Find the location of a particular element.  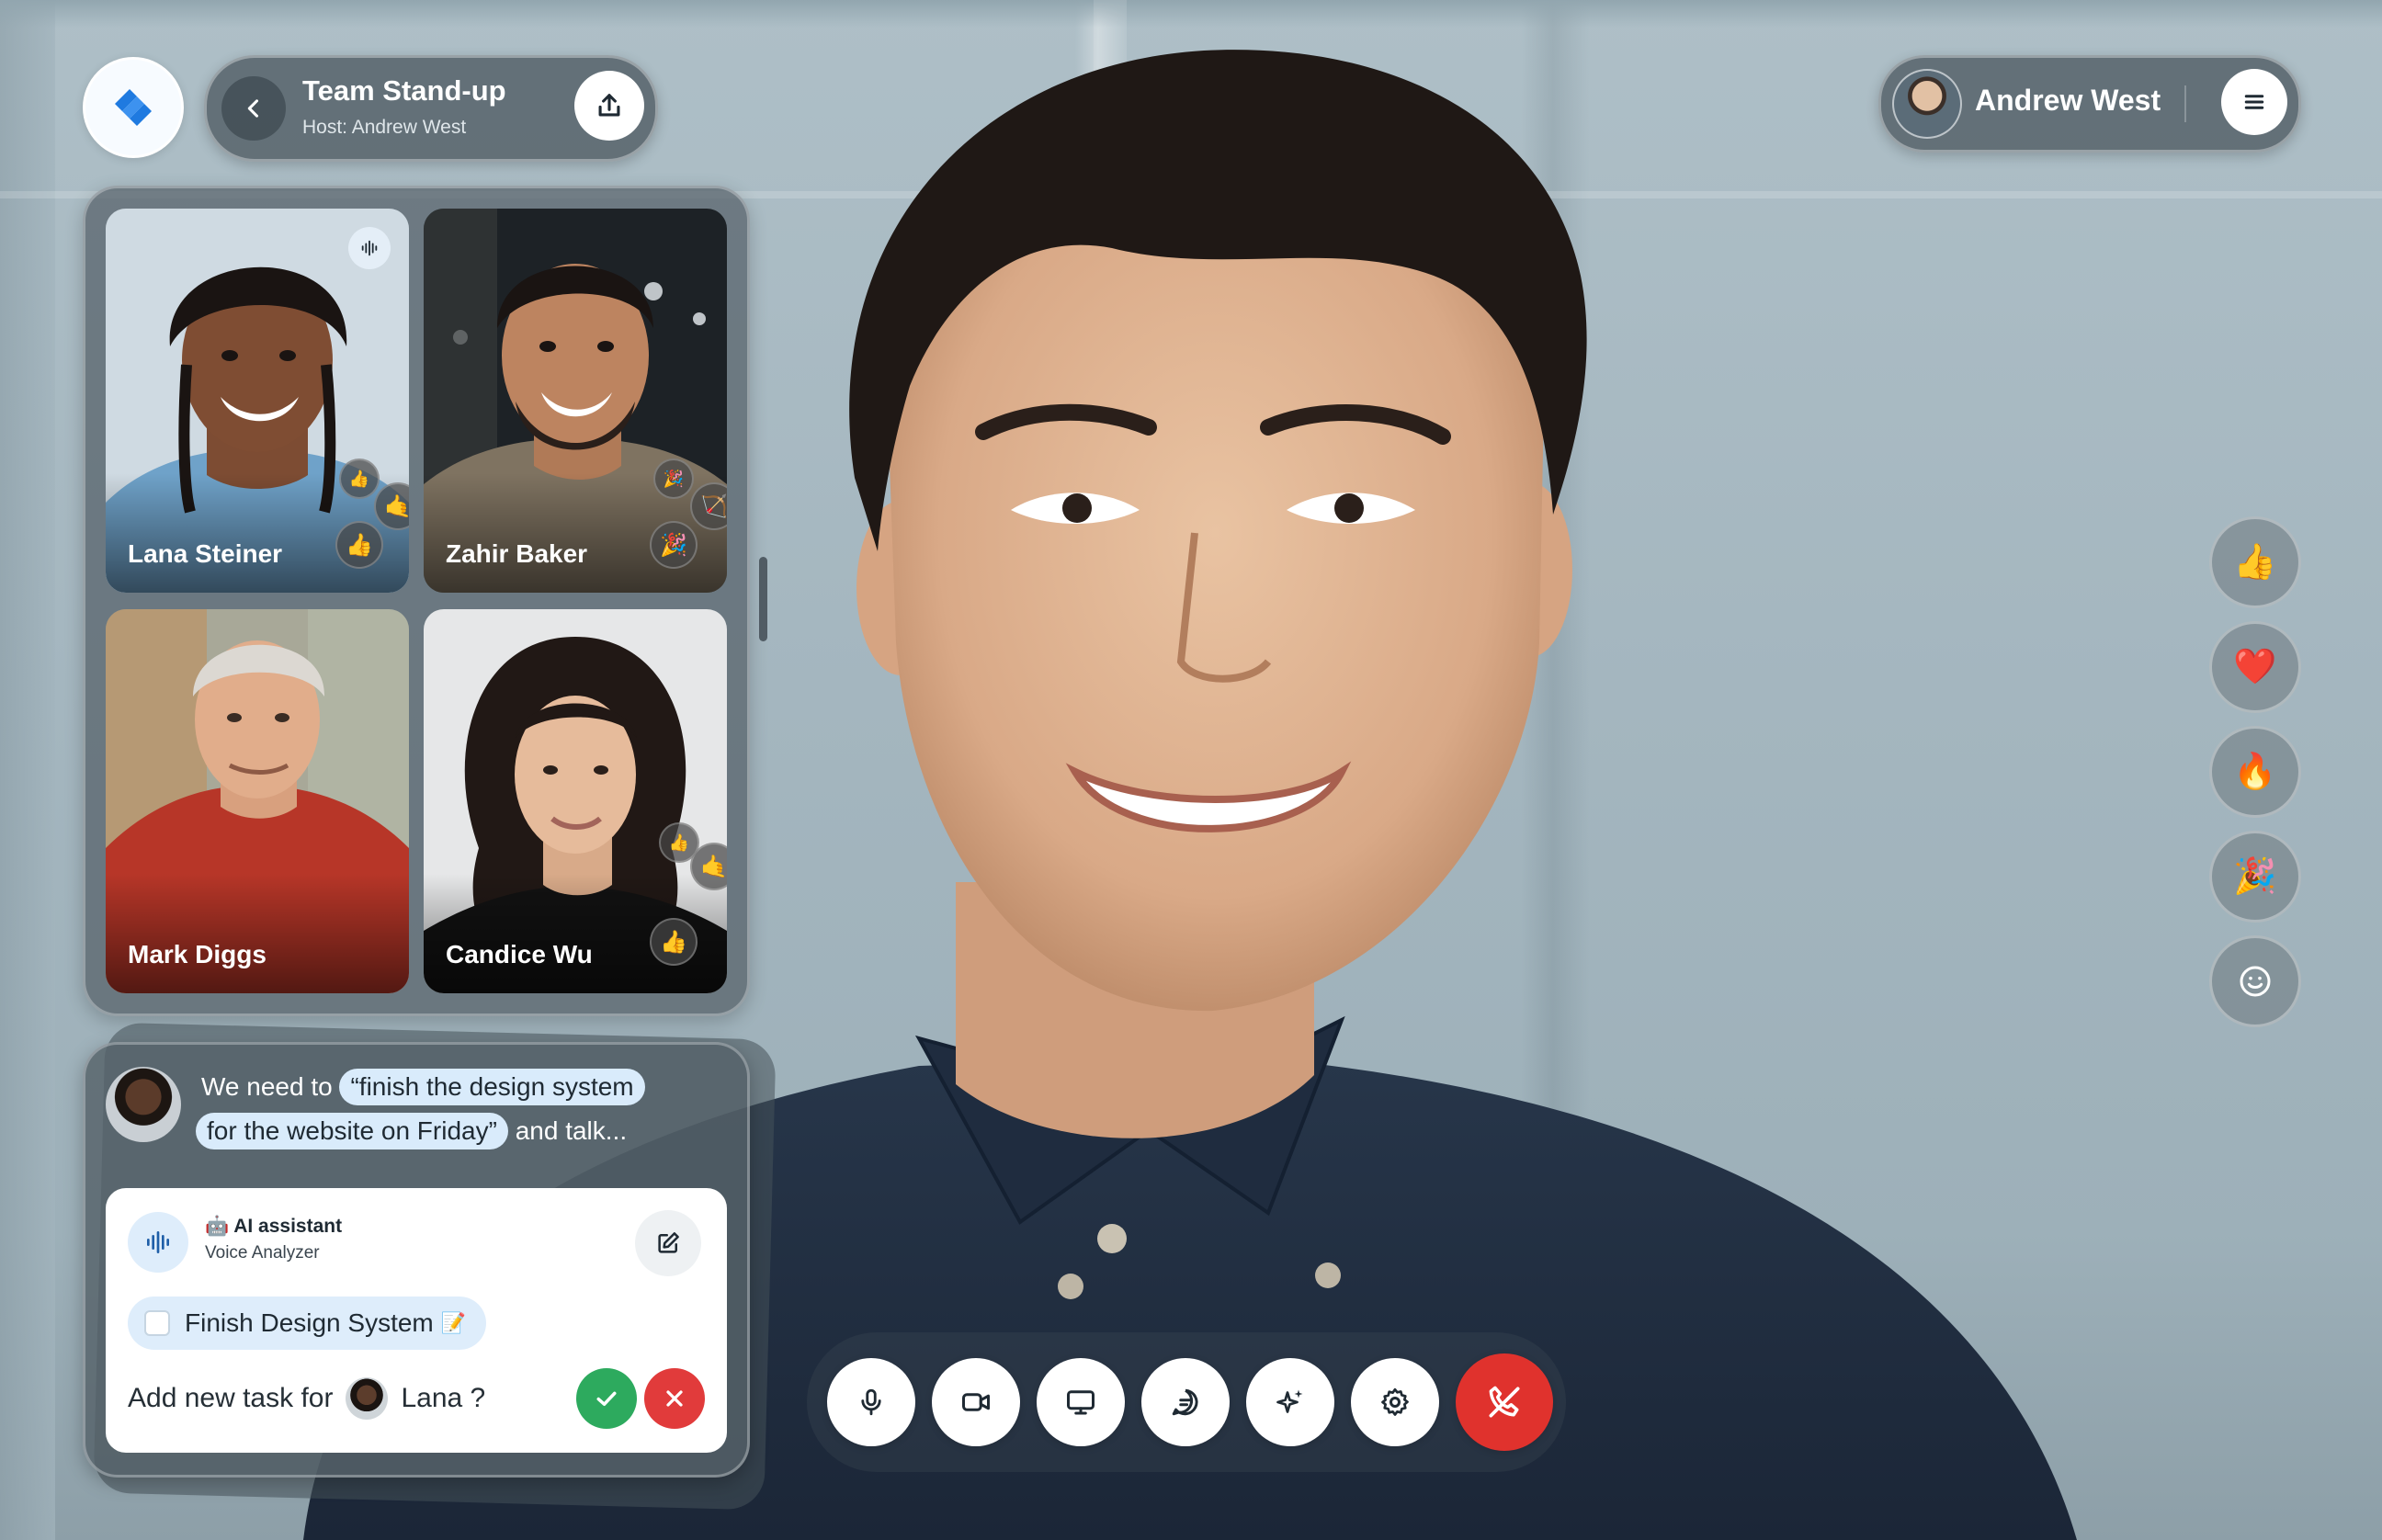

transcript-line: We need to “finish the design system is located at coordinates (423, 1087).